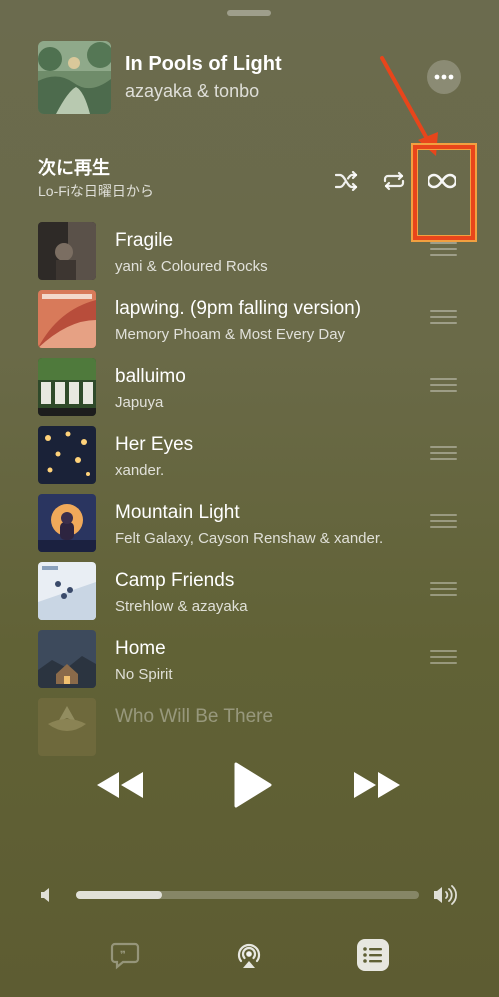 This screenshot has width=499, height=997. Describe the element at coordinates (96, 191) in the screenshot. I see `up-next-source: Lo-Fiな日曜日から` at that location.